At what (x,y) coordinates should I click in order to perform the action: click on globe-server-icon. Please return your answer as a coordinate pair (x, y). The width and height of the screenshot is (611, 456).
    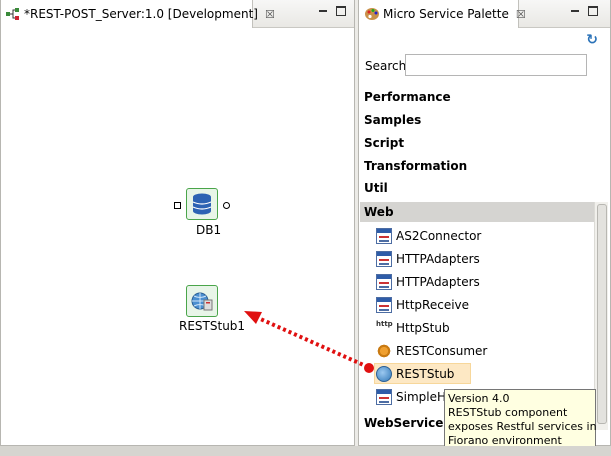
    Looking at the image, I should click on (202, 301).